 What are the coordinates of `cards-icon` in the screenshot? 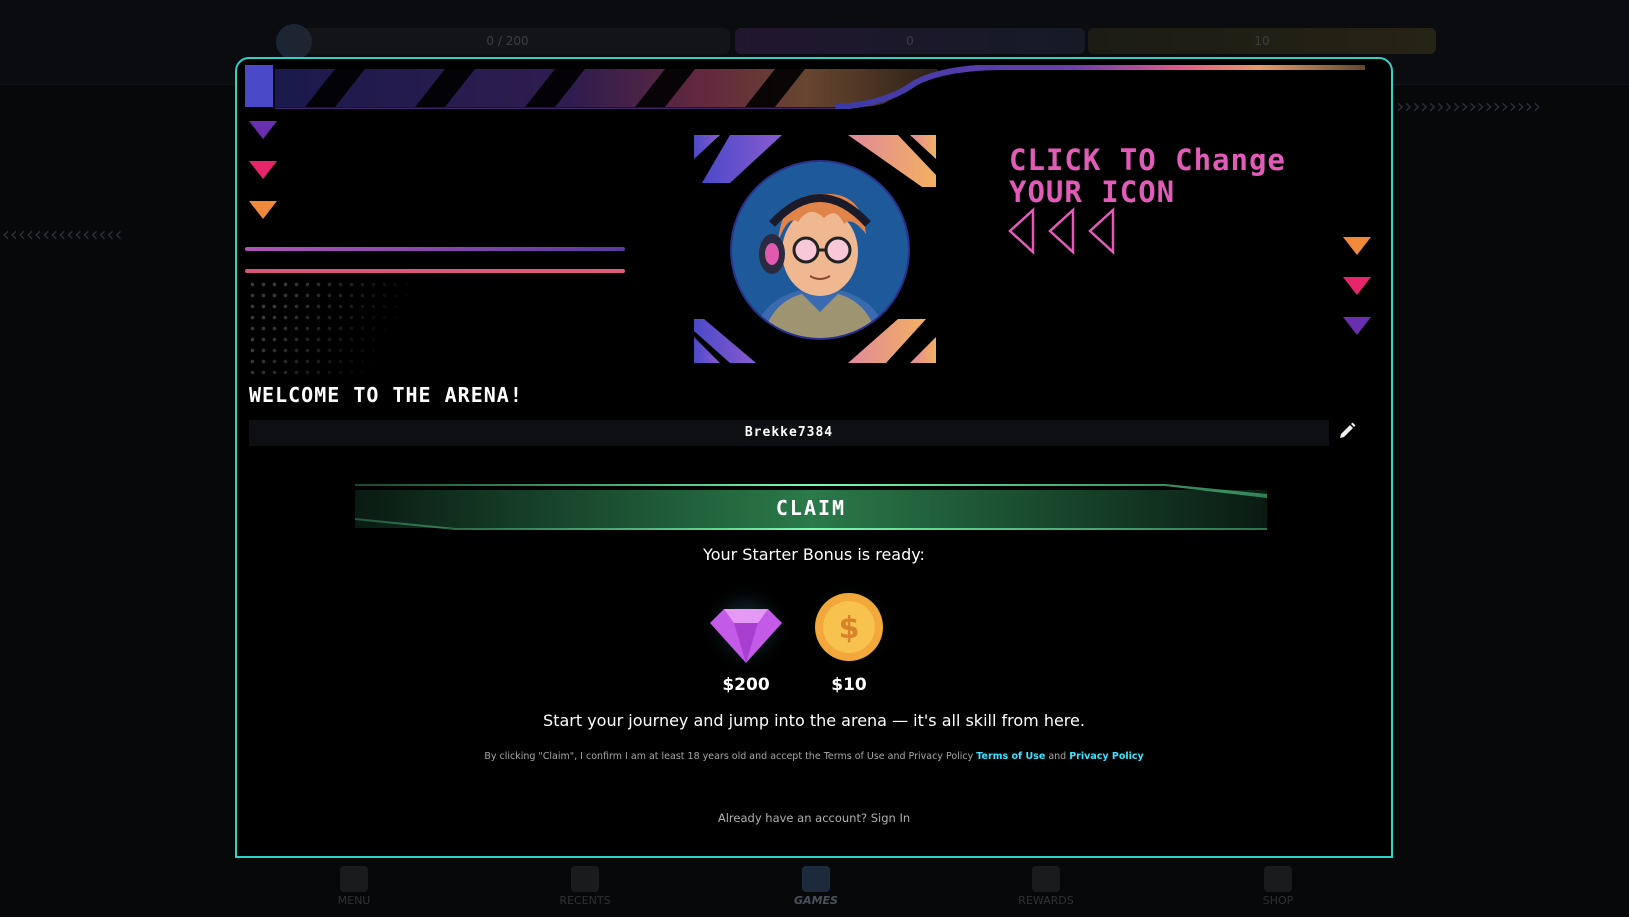 It's located at (816, 879).